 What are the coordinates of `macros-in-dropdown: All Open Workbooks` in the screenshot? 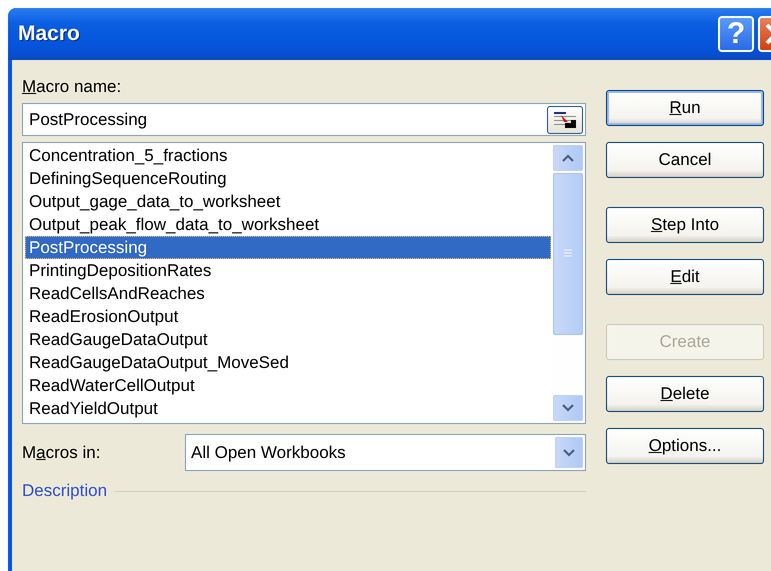 It's located at (385, 452).